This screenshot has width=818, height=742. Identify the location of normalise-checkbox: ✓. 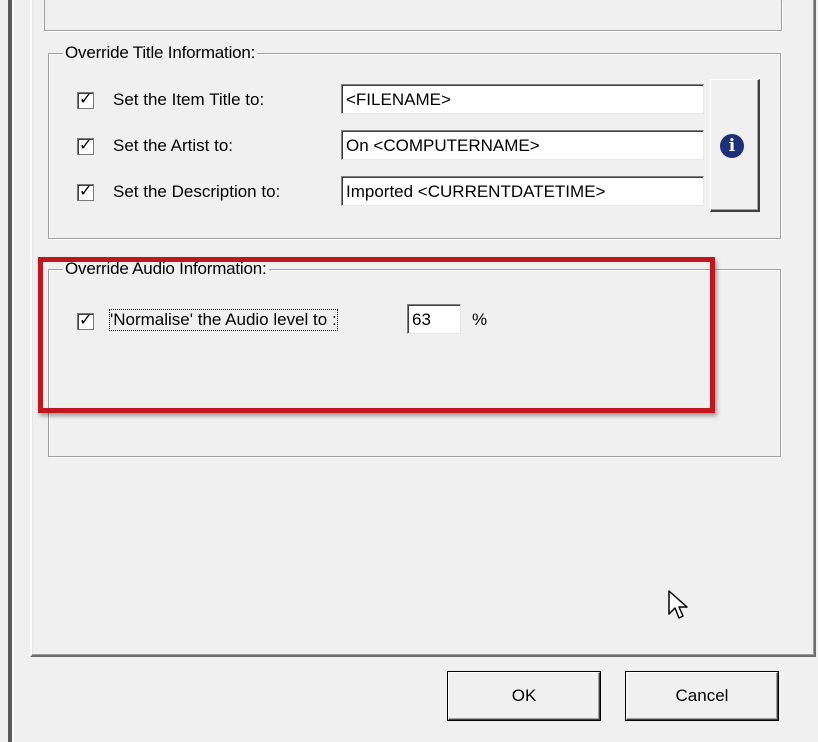
(85, 321).